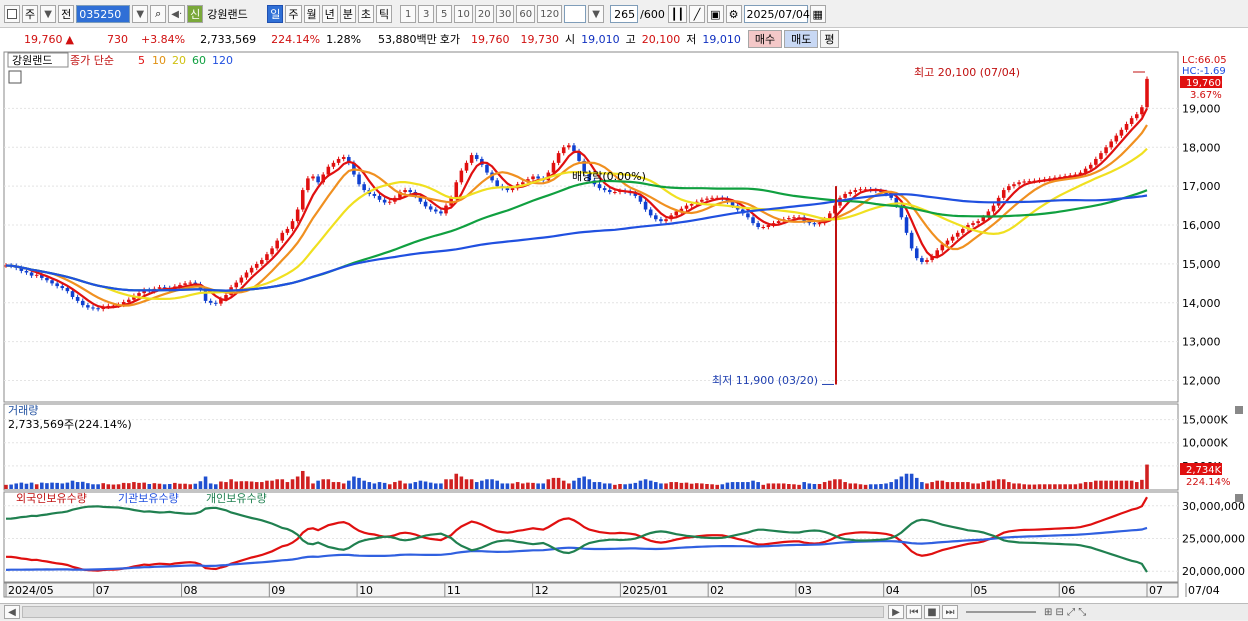 This screenshot has width=1248, height=621. I want to click on buy-button: 매수, so click(765, 39).